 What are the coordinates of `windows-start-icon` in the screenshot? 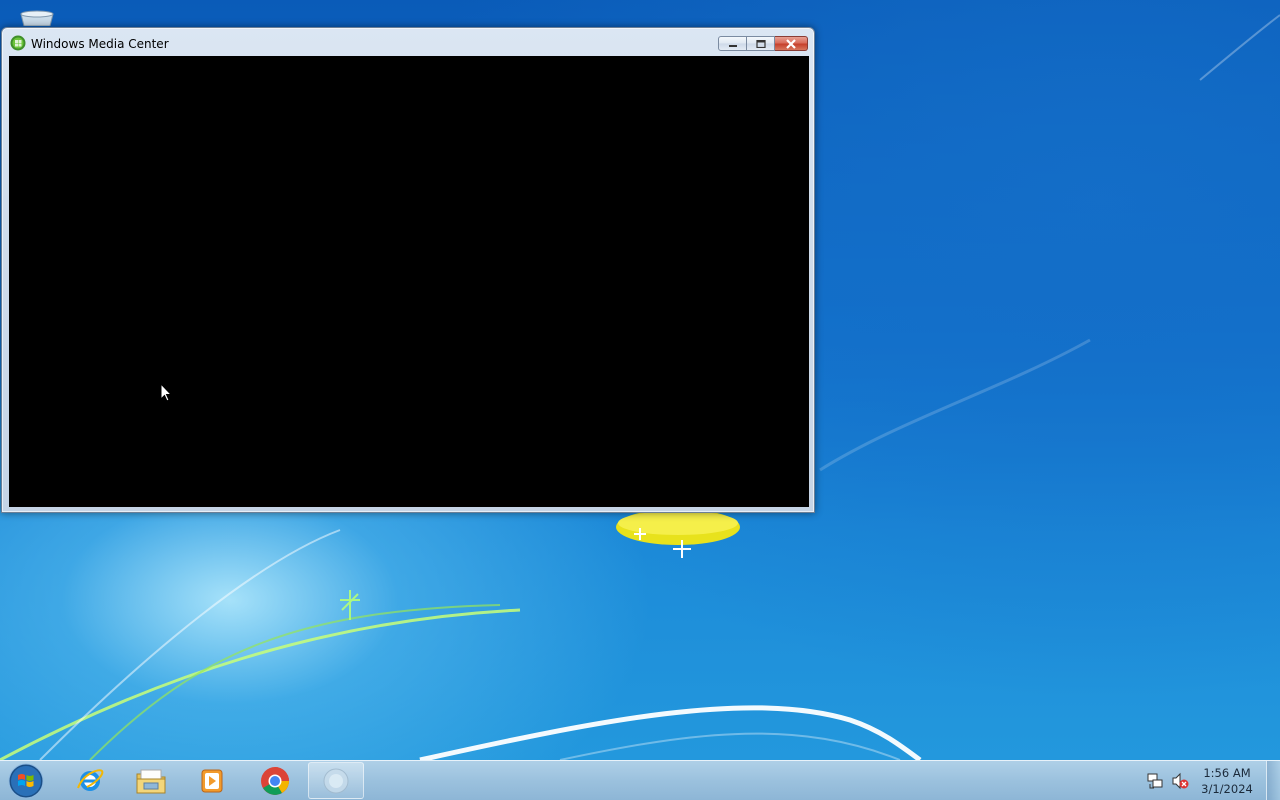 It's located at (26, 781).